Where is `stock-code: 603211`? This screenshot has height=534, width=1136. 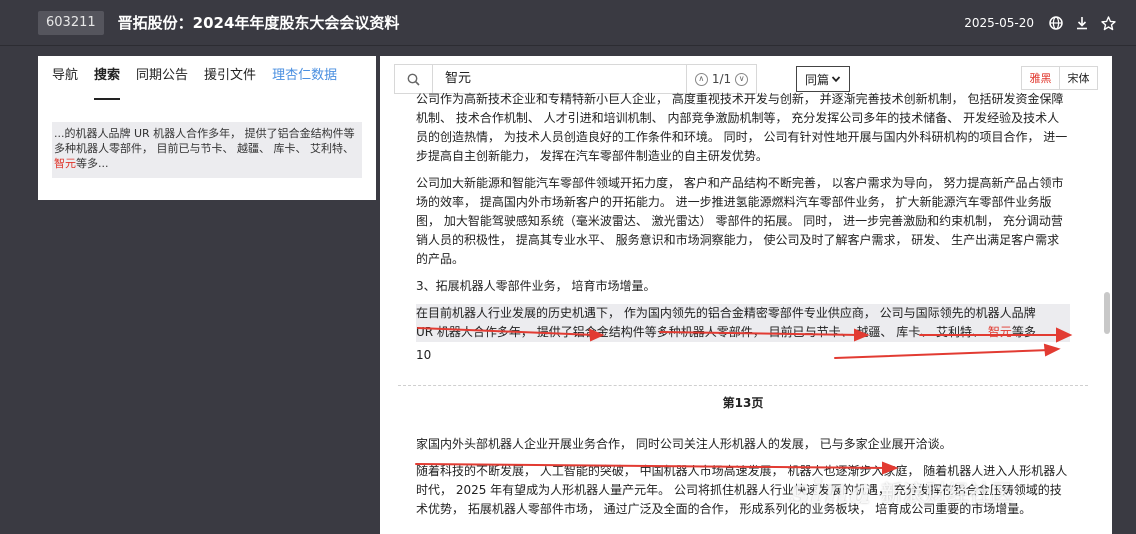 stock-code: 603211 is located at coordinates (71, 22).